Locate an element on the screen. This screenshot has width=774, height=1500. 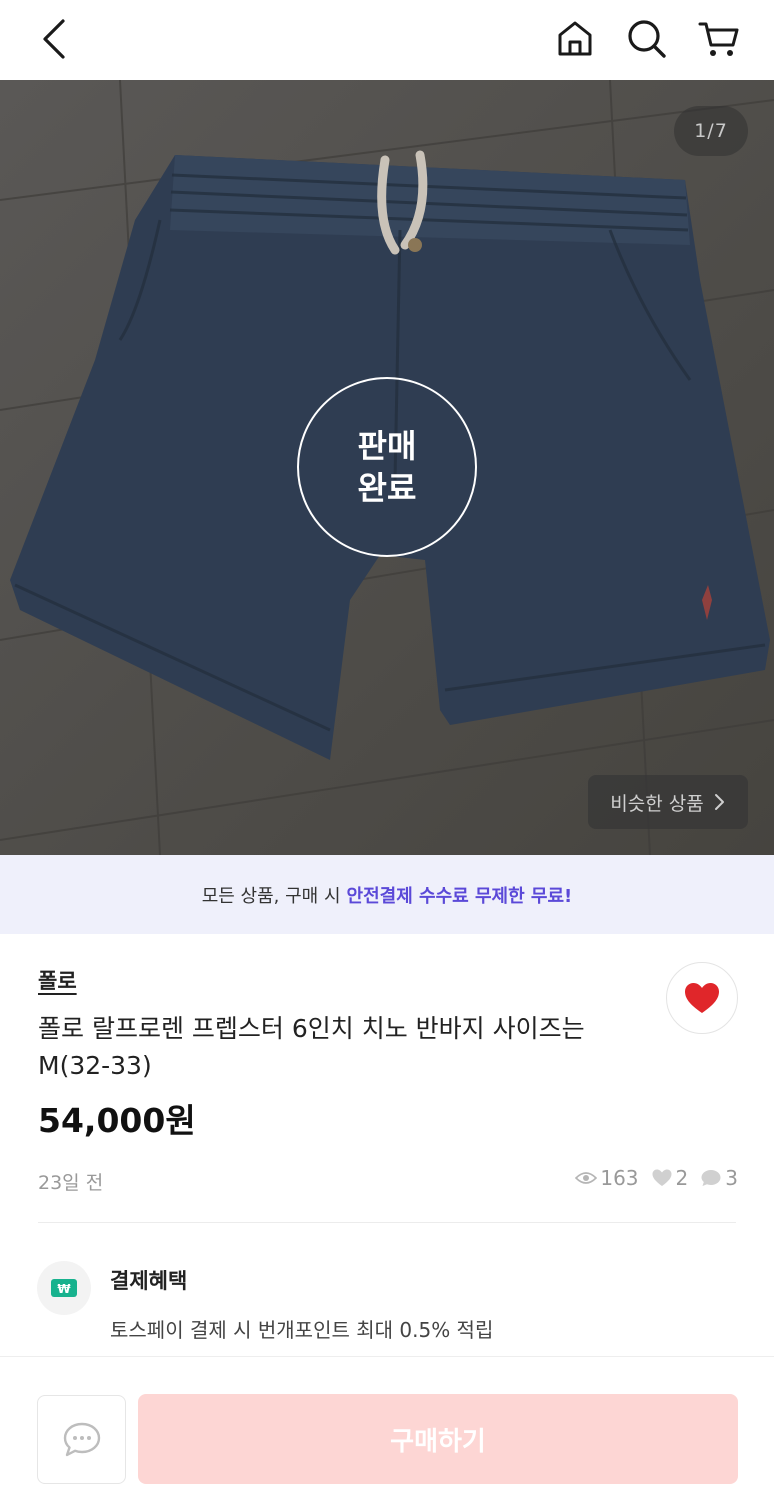
search-button is located at coordinates (647, 39).